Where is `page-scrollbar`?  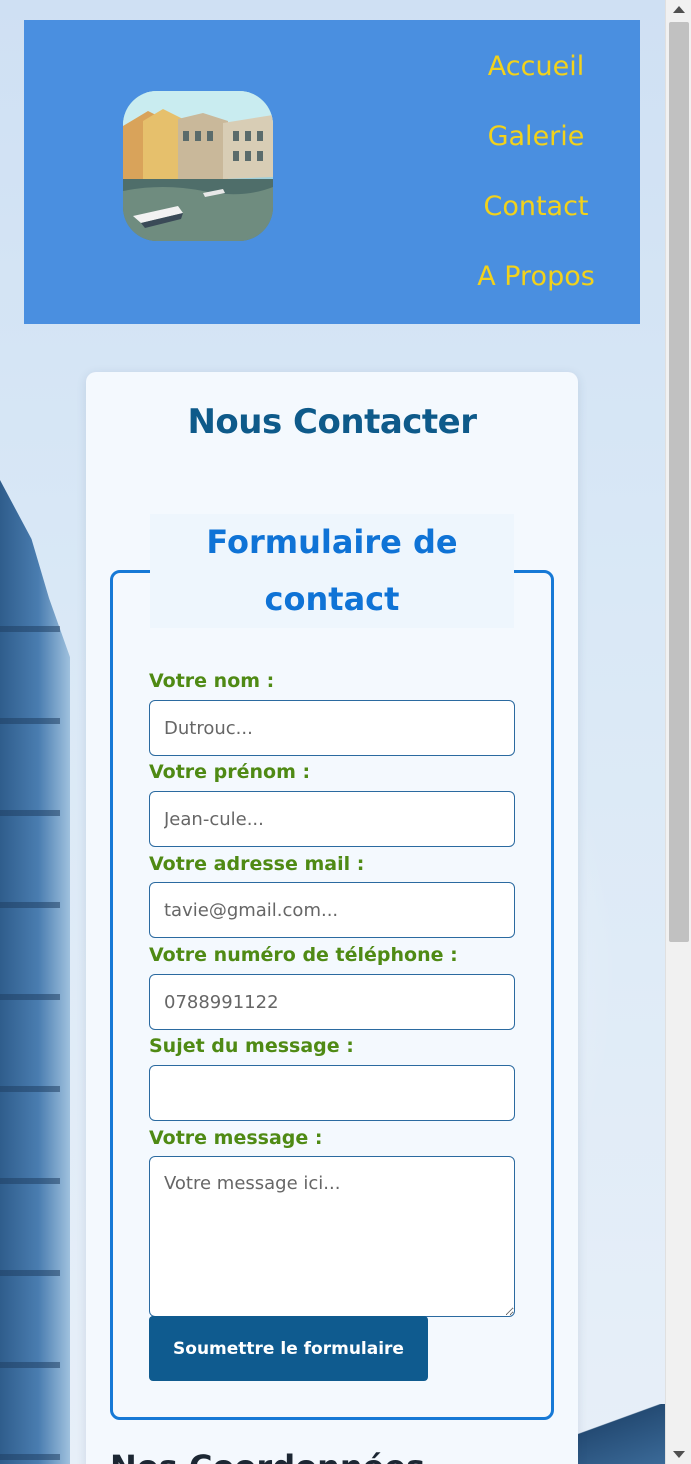 page-scrollbar is located at coordinates (678, 732).